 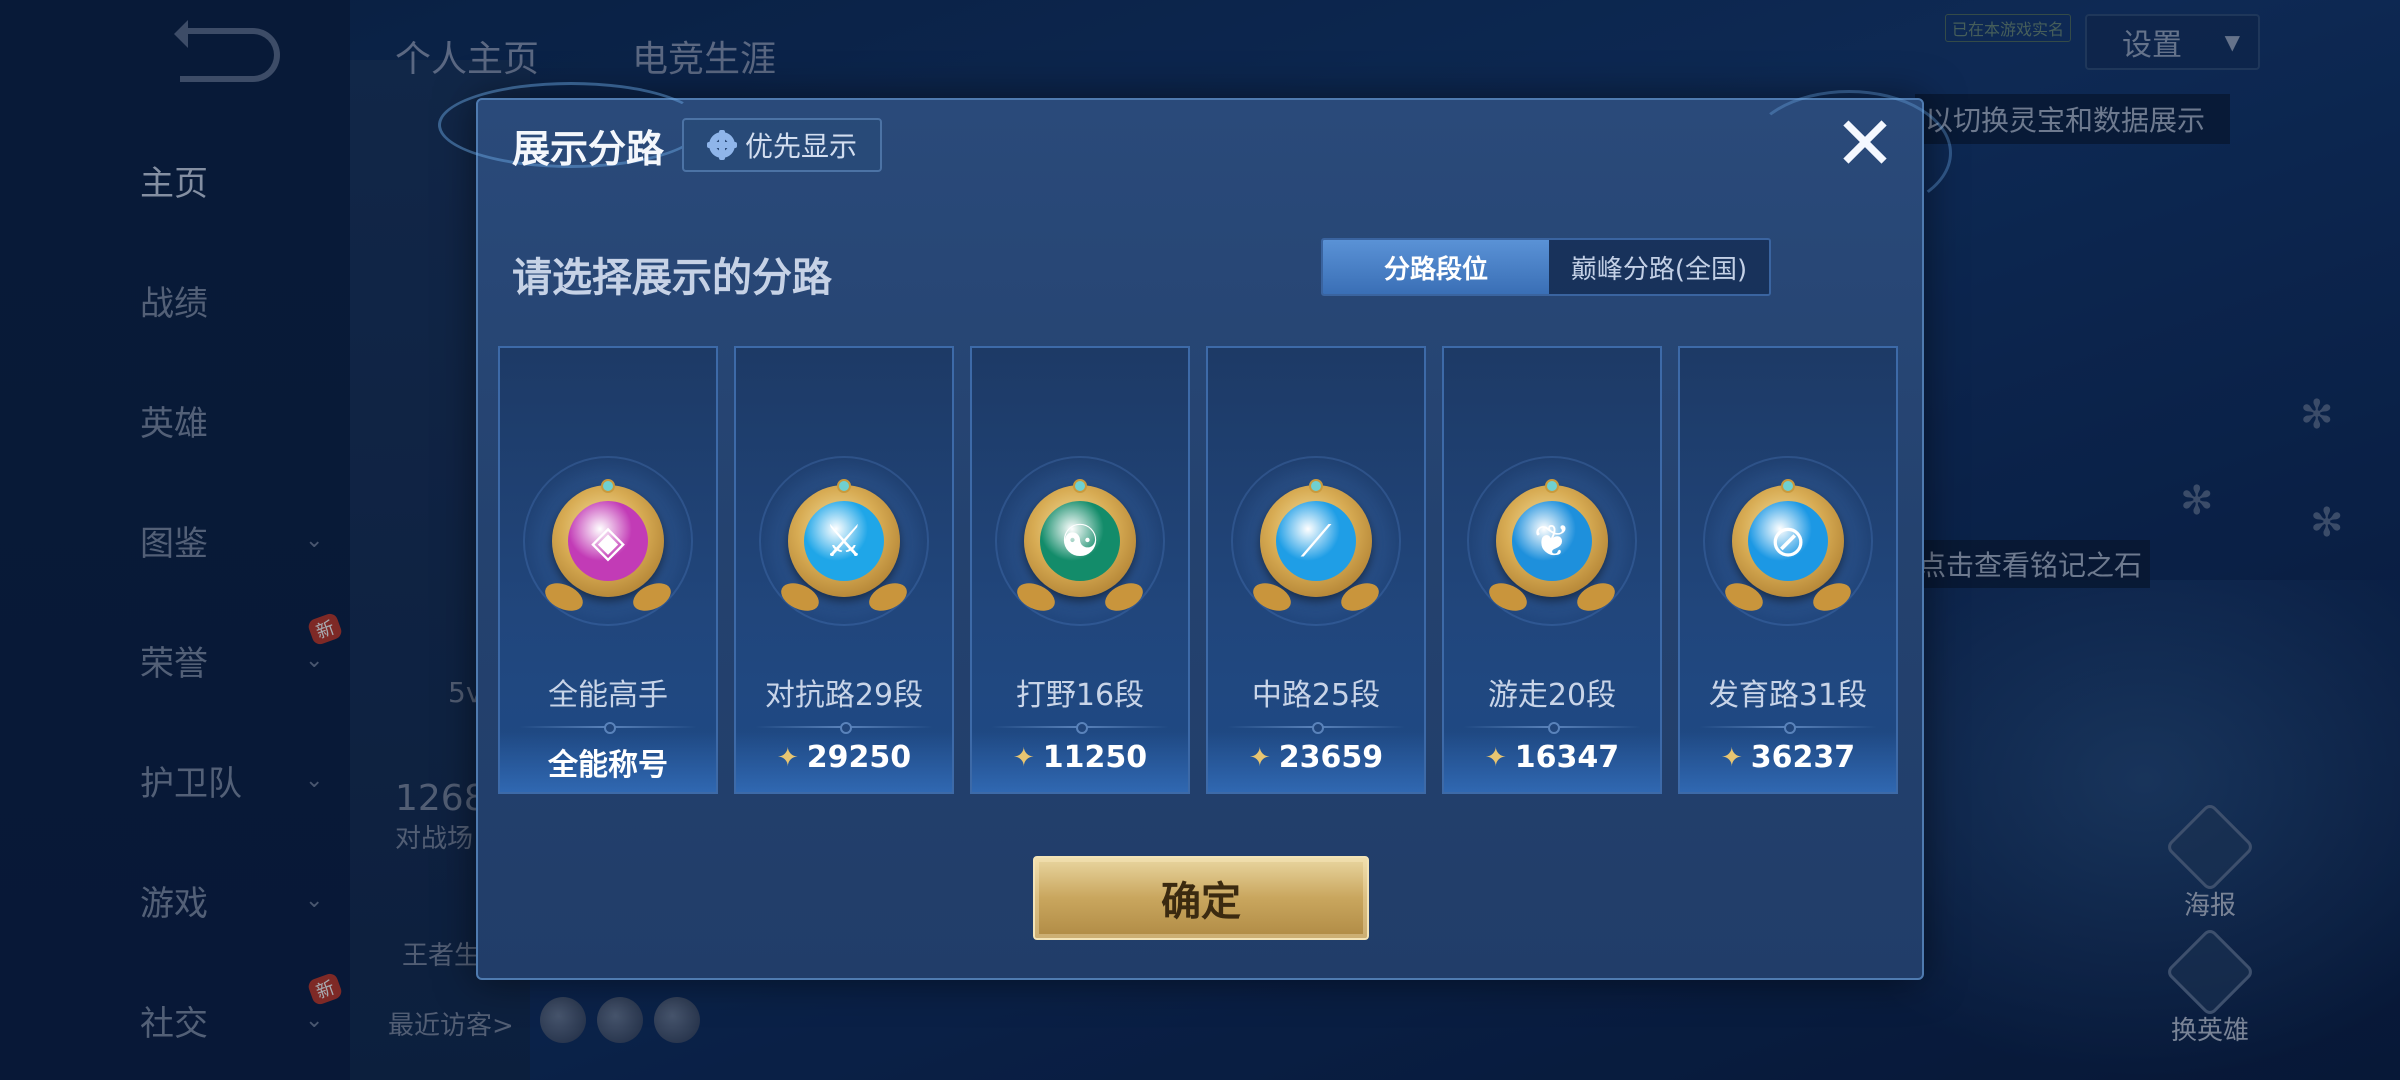 What do you see at coordinates (1095, 757) in the screenshot?
I see `lane-card-value-text: 11250` at bounding box center [1095, 757].